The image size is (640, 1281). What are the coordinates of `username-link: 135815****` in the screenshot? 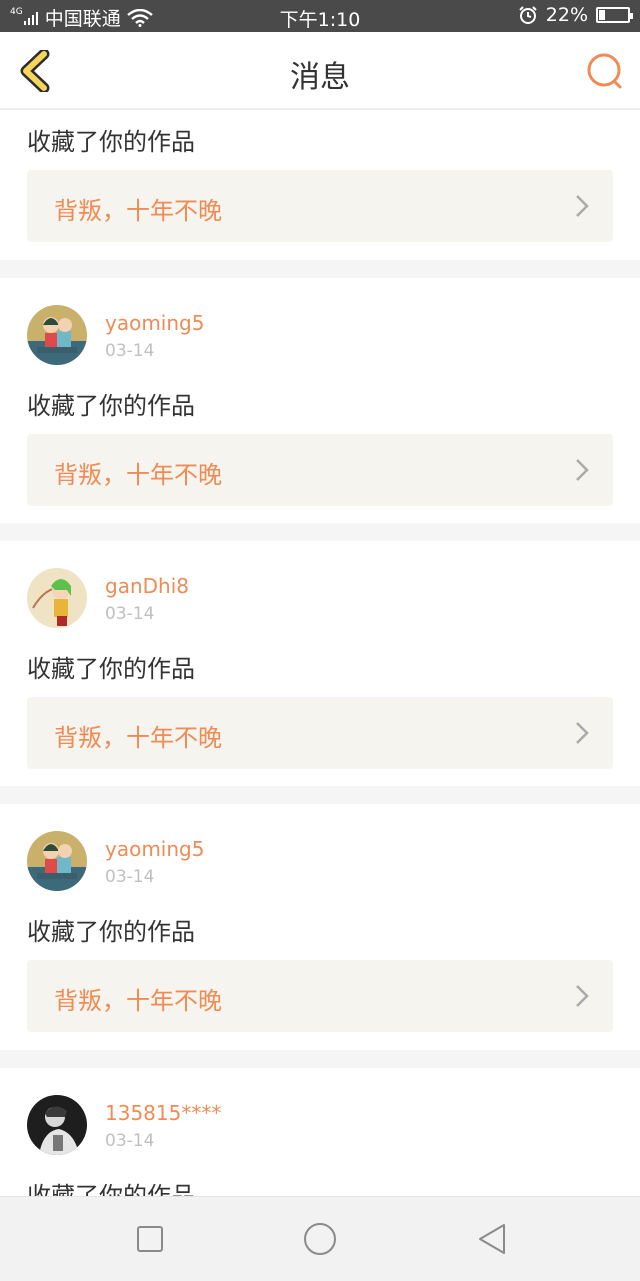 It's located at (163, 1113).